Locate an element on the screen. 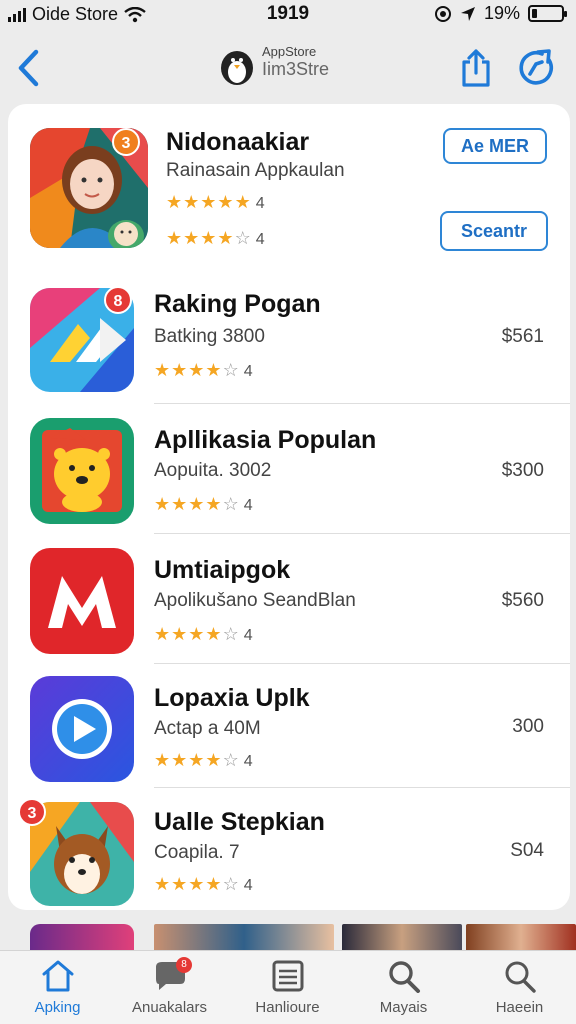 The image size is (576, 1024). featured-secondary-button: Sceantr is located at coordinates (494, 231).